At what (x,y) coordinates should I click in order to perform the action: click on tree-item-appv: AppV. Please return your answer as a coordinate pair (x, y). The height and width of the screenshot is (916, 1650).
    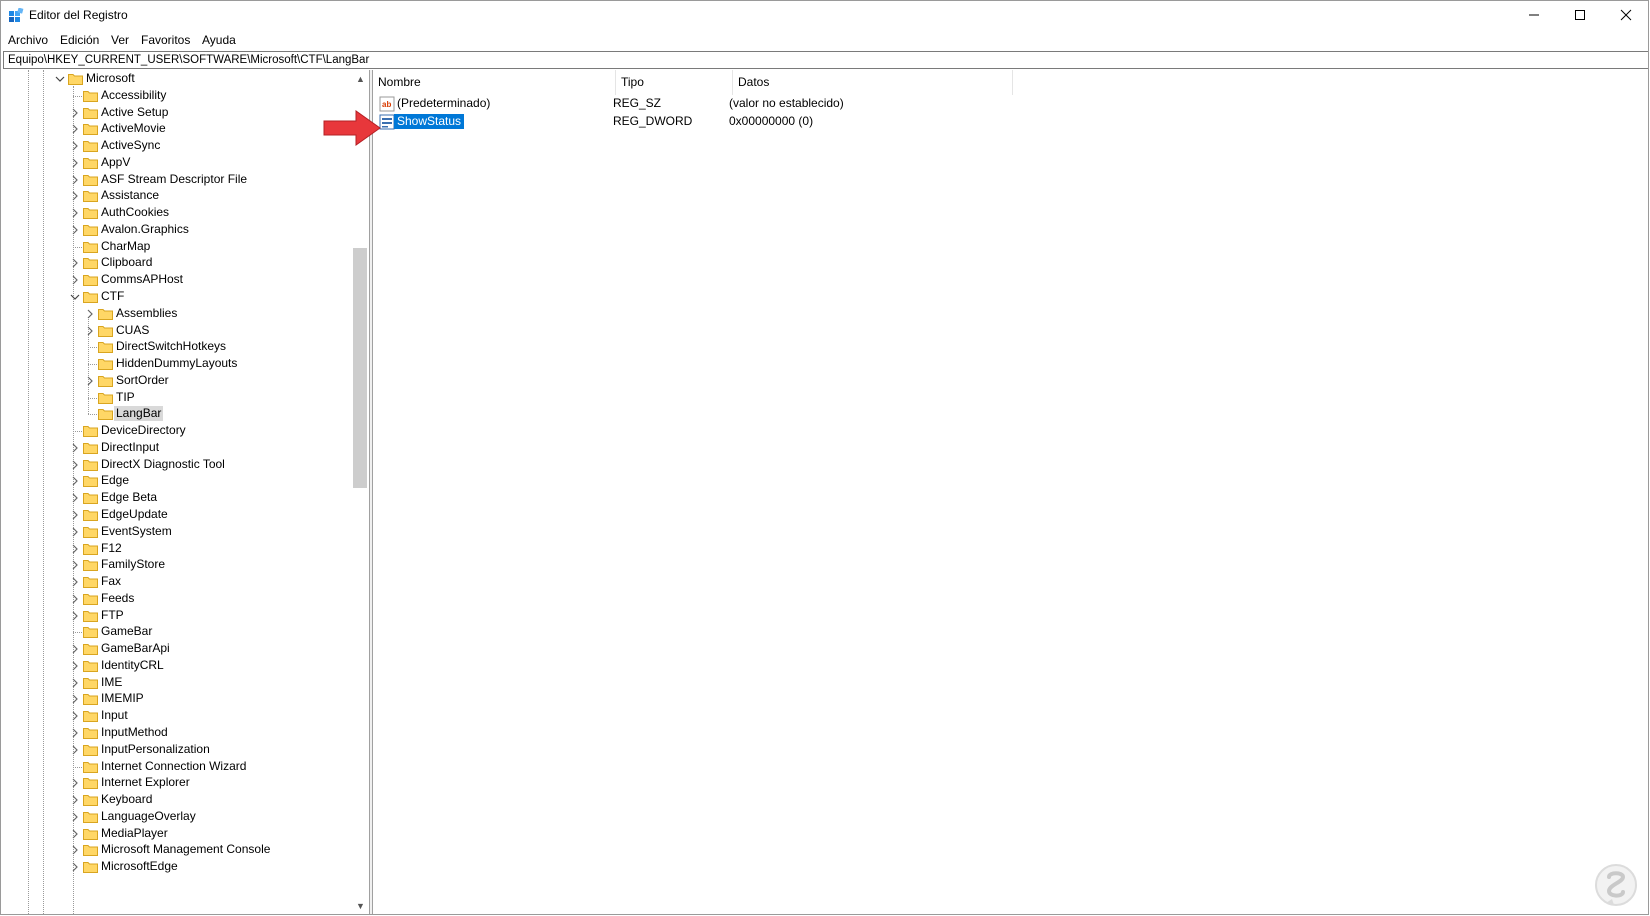
    Looking at the image, I should click on (177, 163).